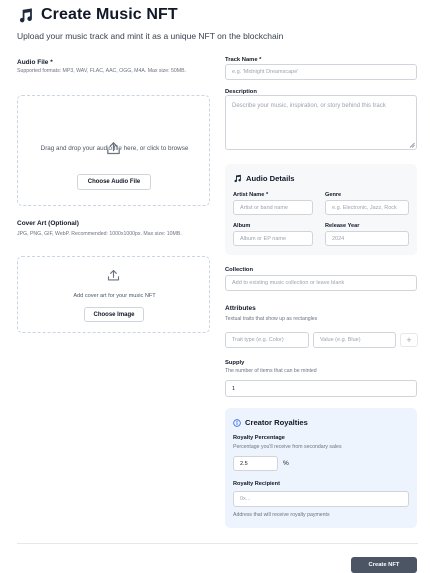 The width and height of the screenshot is (430, 573). What do you see at coordinates (273, 207) in the screenshot?
I see `artist-name-input: Artist or band name` at bounding box center [273, 207].